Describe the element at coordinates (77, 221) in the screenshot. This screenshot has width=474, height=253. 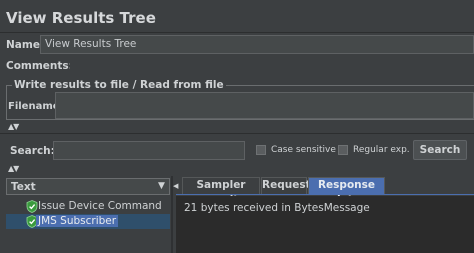
I see `tree-item-label: JMS Subscriber` at that location.